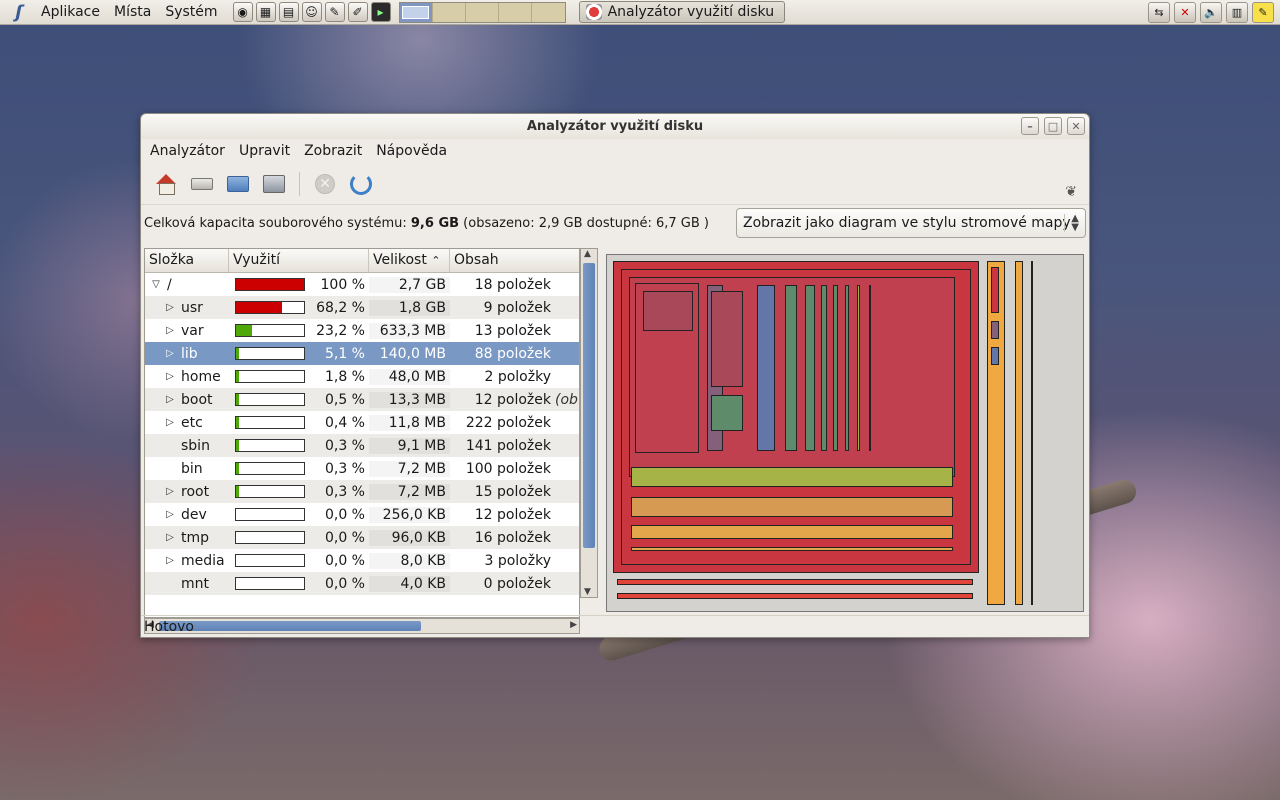  I want to click on table-row: ▷ media 0,0 % 8,0 KB 3 položky, so click(362, 560).